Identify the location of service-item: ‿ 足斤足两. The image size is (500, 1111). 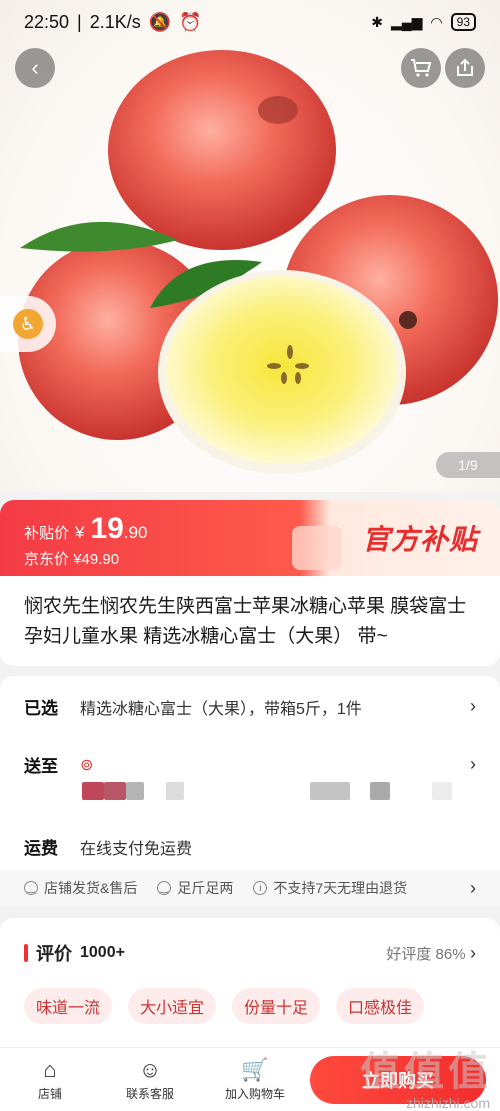
(195, 888).